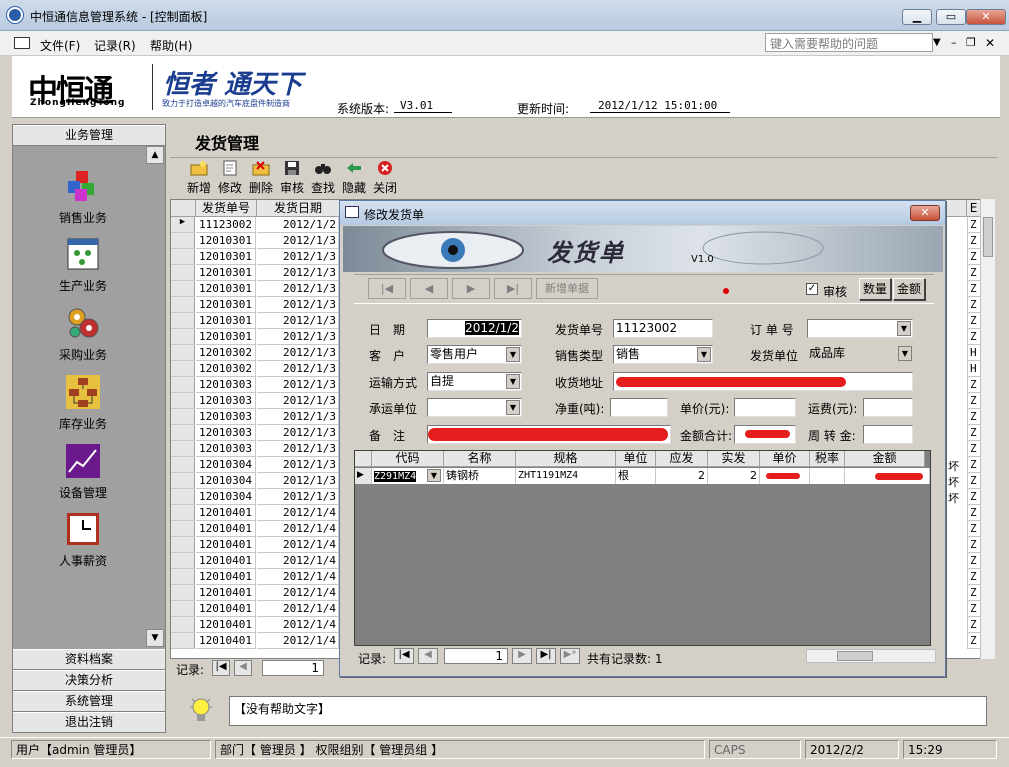 This screenshot has height=767, width=1009. I want to click on mdi-minimize-icon: –, so click(954, 42).